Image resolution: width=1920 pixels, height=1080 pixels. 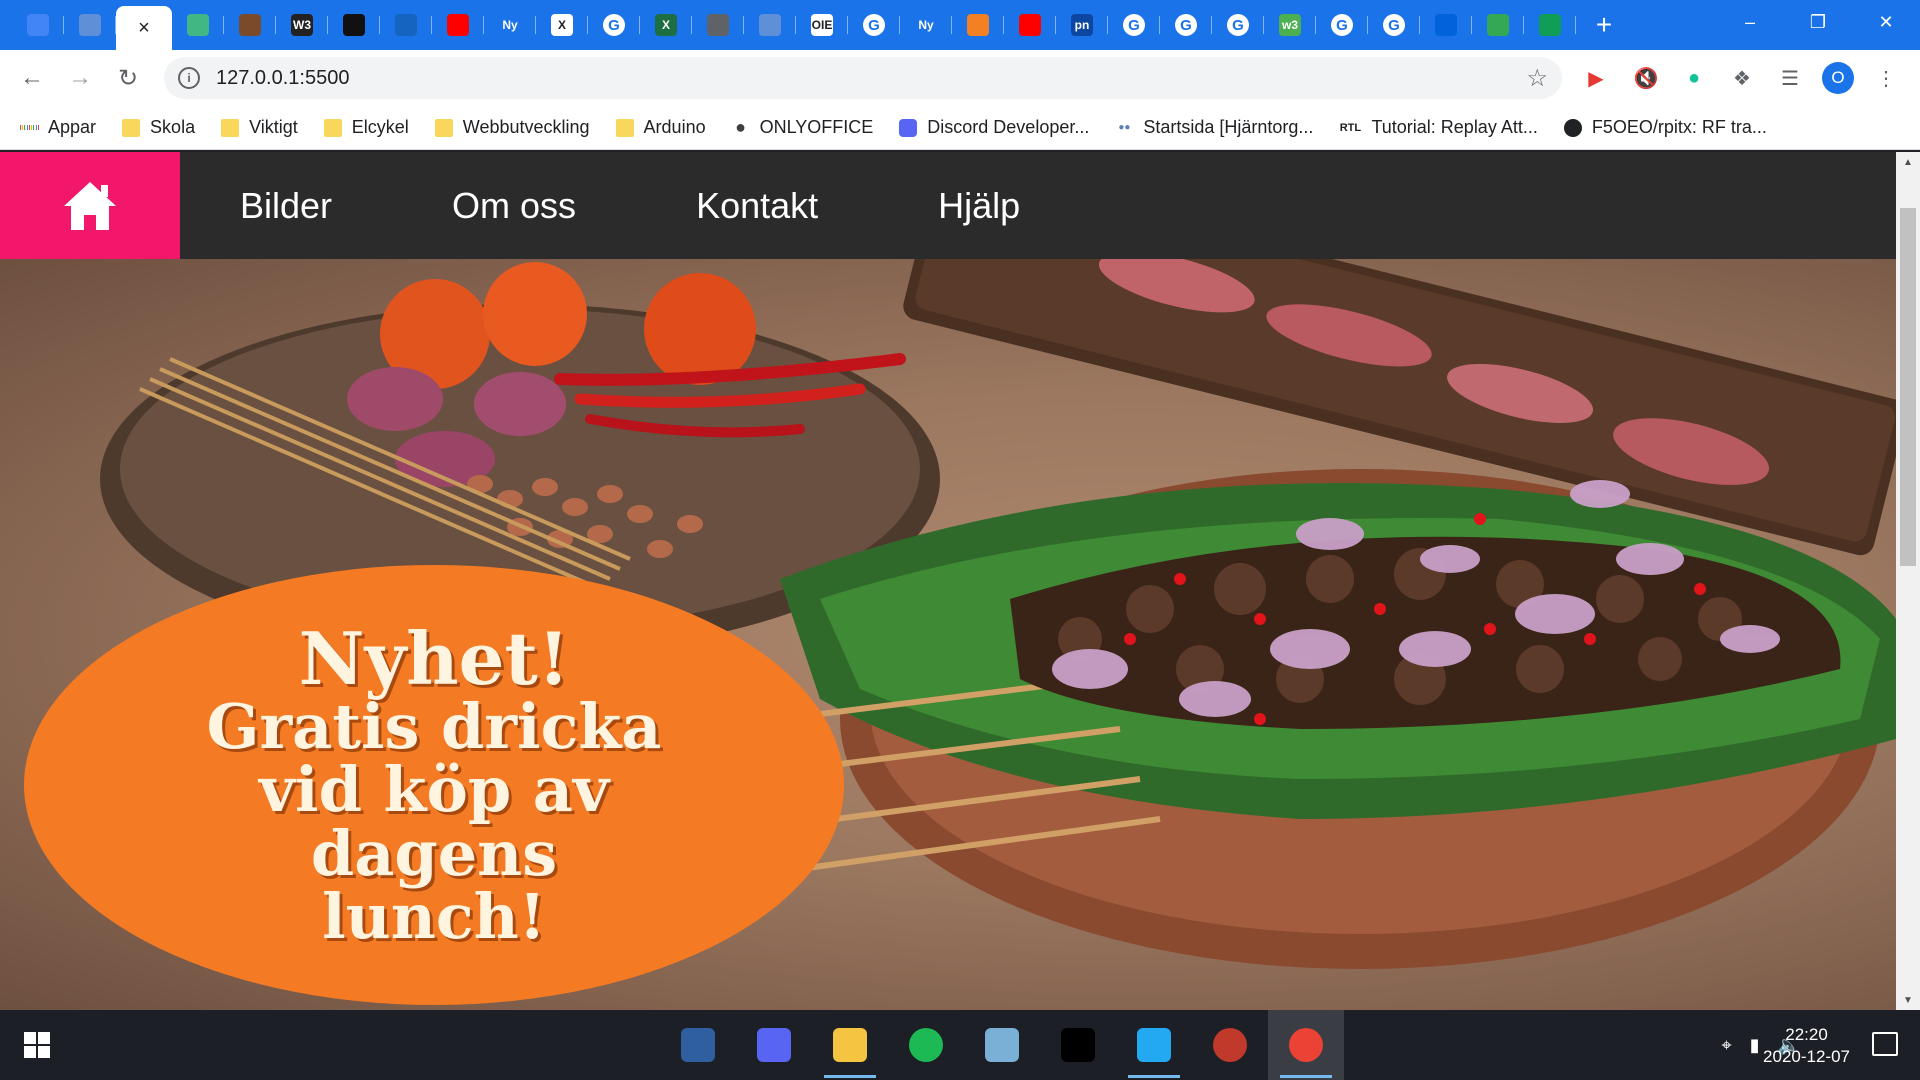 What do you see at coordinates (189, 78) in the screenshot?
I see `site-info-icon: i` at bounding box center [189, 78].